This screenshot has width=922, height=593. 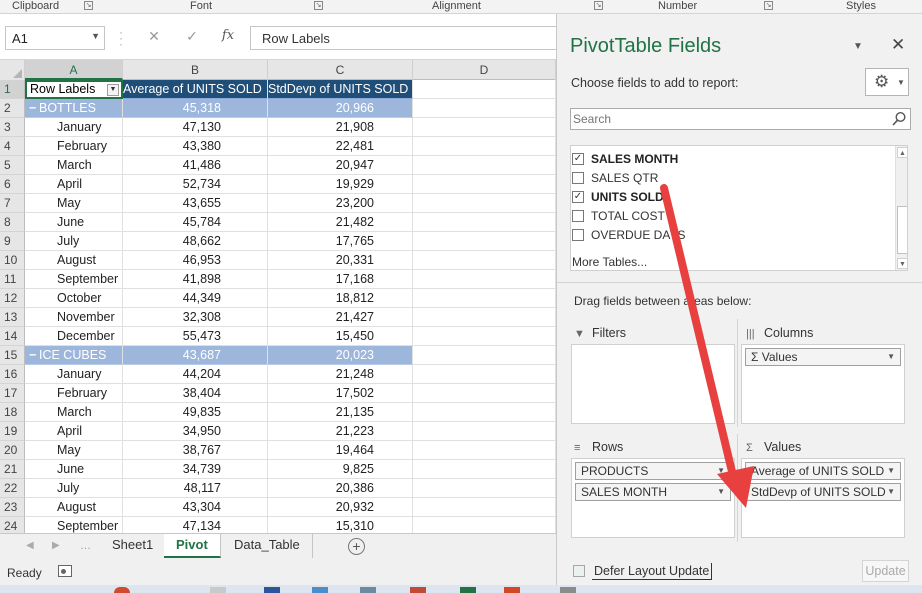 What do you see at coordinates (12, 450) in the screenshot?
I see `row-header: 20` at bounding box center [12, 450].